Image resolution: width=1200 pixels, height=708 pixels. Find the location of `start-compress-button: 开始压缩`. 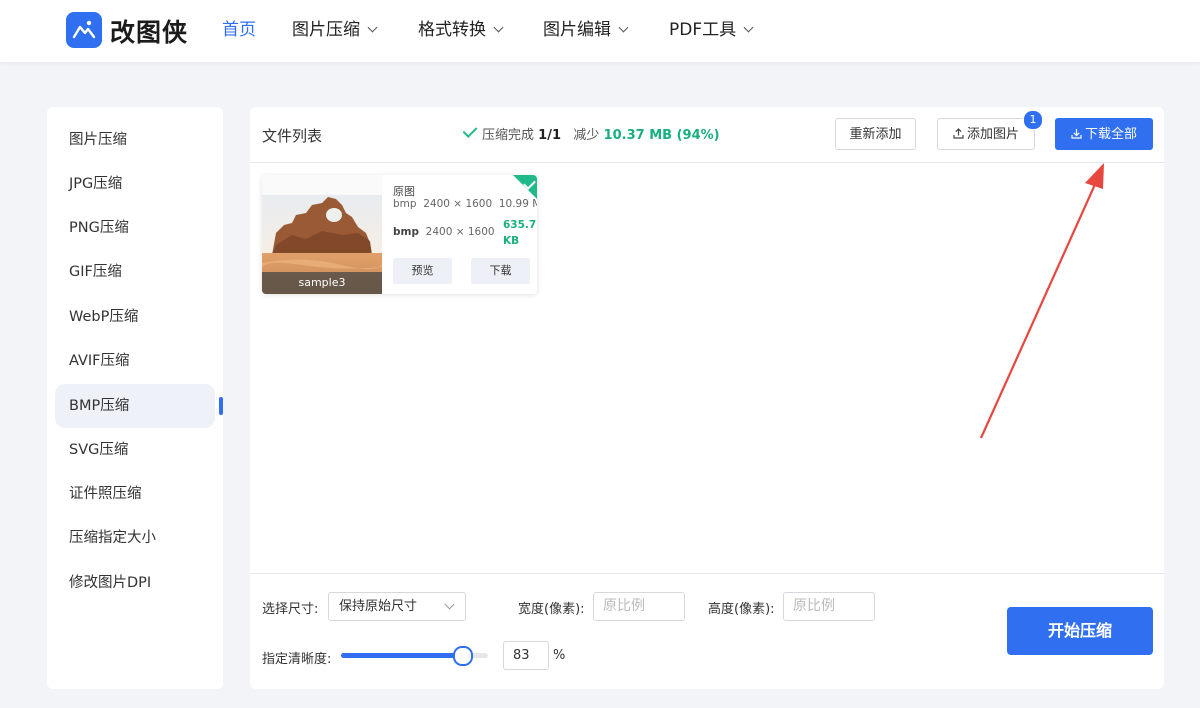

start-compress-button: 开始压缩 is located at coordinates (1080, 631).